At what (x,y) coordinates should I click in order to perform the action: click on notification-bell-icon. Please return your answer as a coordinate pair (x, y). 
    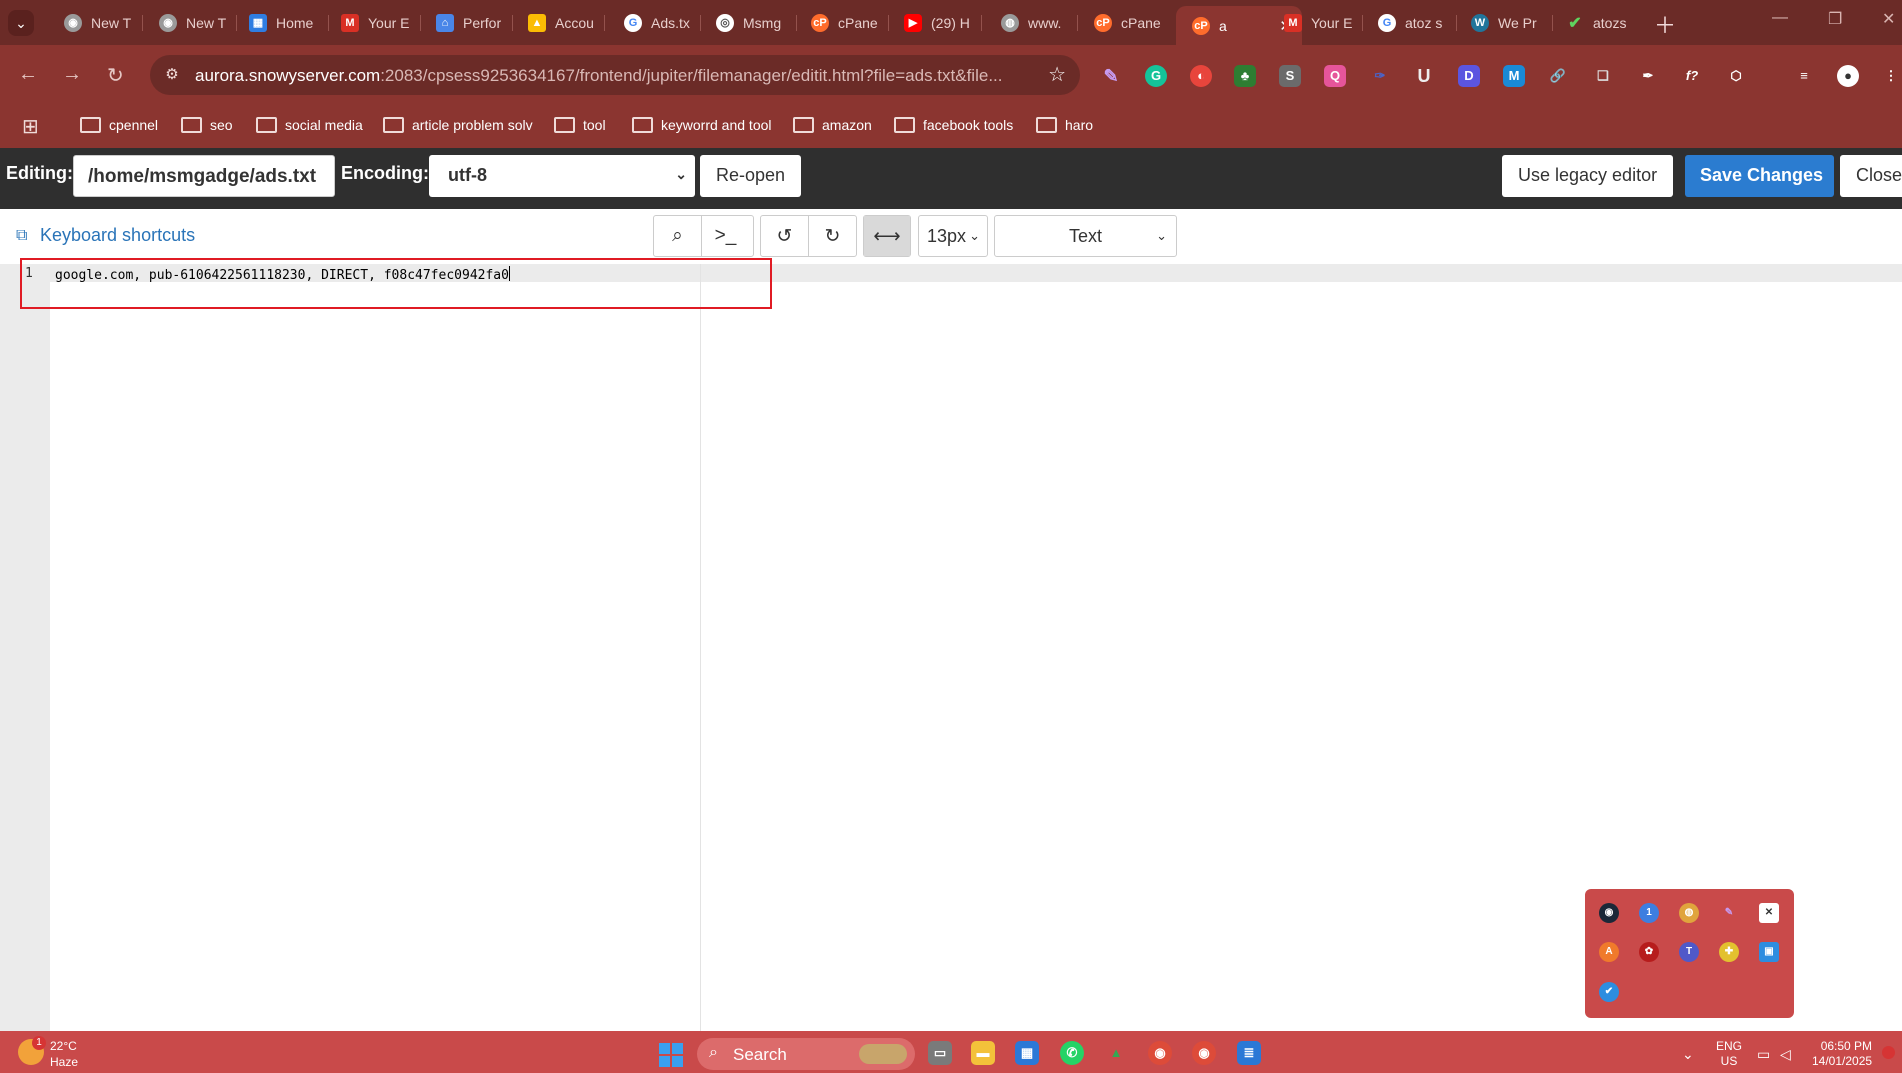
    Looking at the image, I should click on (1888, 1052).